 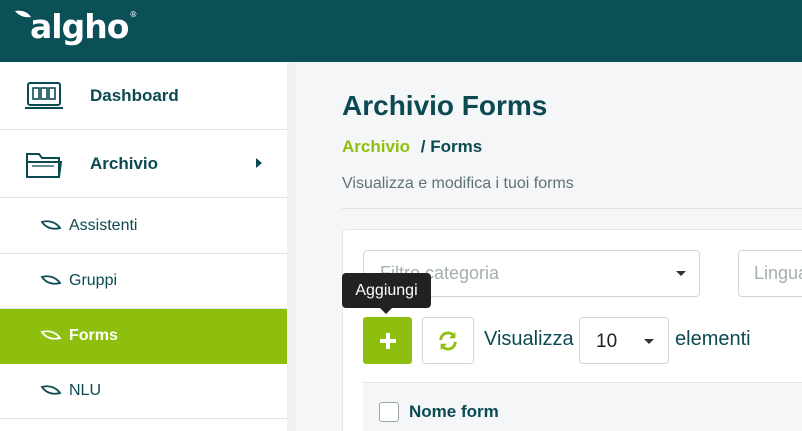 What do you see at coordinates (93, 335) in the screenshot?
I see `sidebar-item-label: Forms` at bounding box center [93, 335].